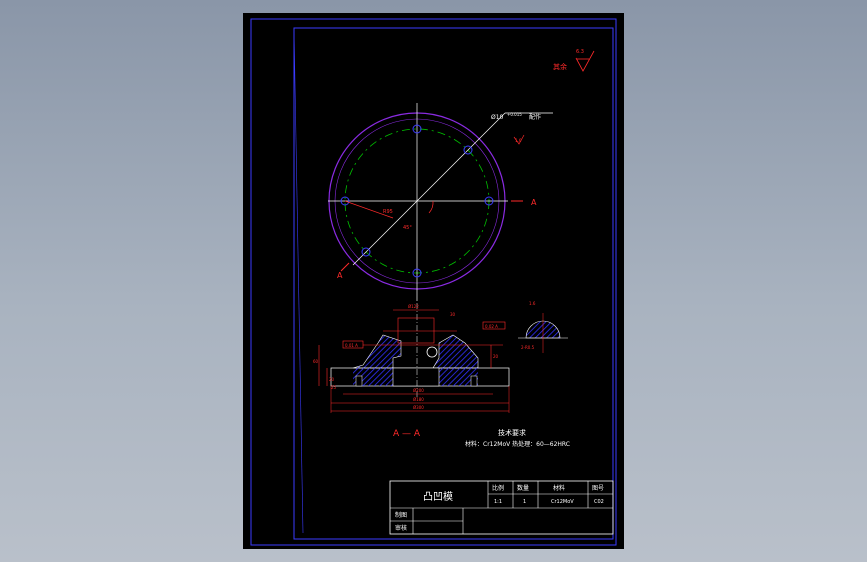  Describe the element at coordinates (599, 502) in the screenshot. I see `value-drawing-no: C02` at that location.